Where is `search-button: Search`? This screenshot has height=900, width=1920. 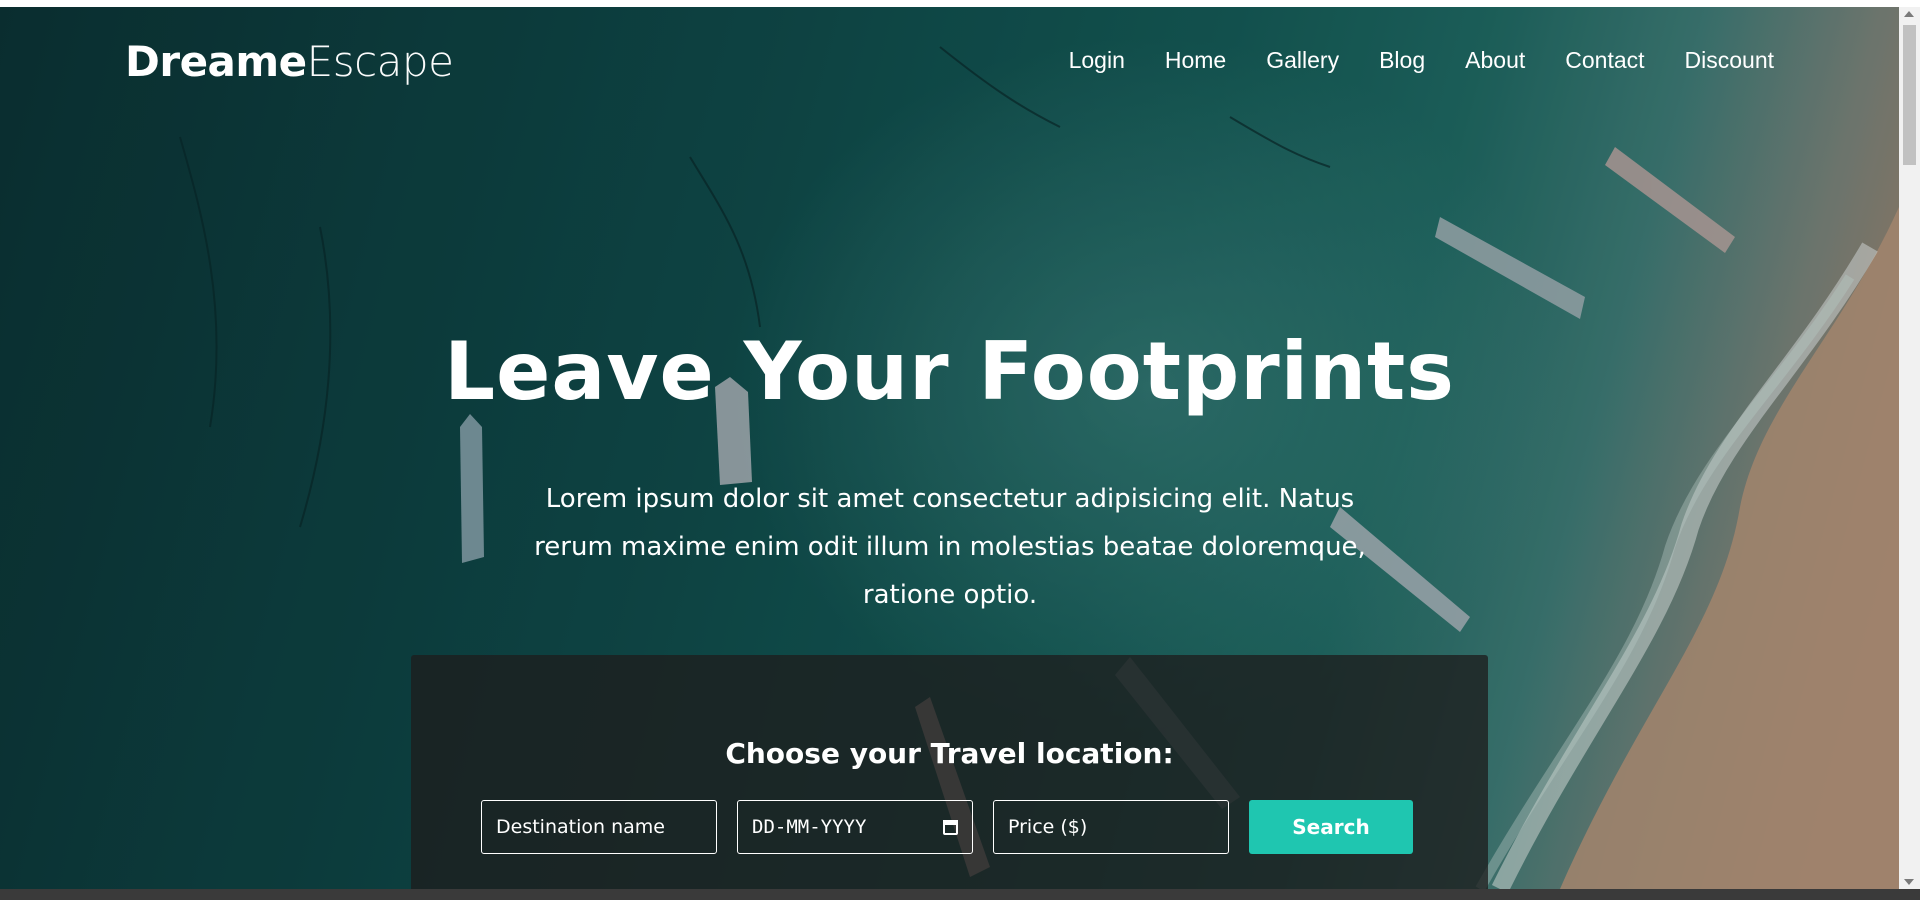 search-button: Search is located at coordinates (1331, 827).